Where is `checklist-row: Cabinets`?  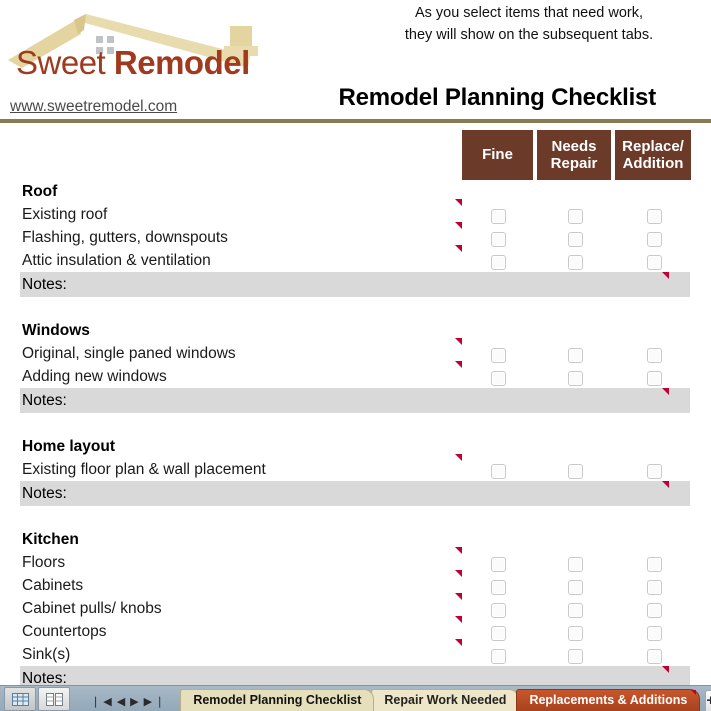
checklist-row: Cabinets is located at coordinates (355, 583).